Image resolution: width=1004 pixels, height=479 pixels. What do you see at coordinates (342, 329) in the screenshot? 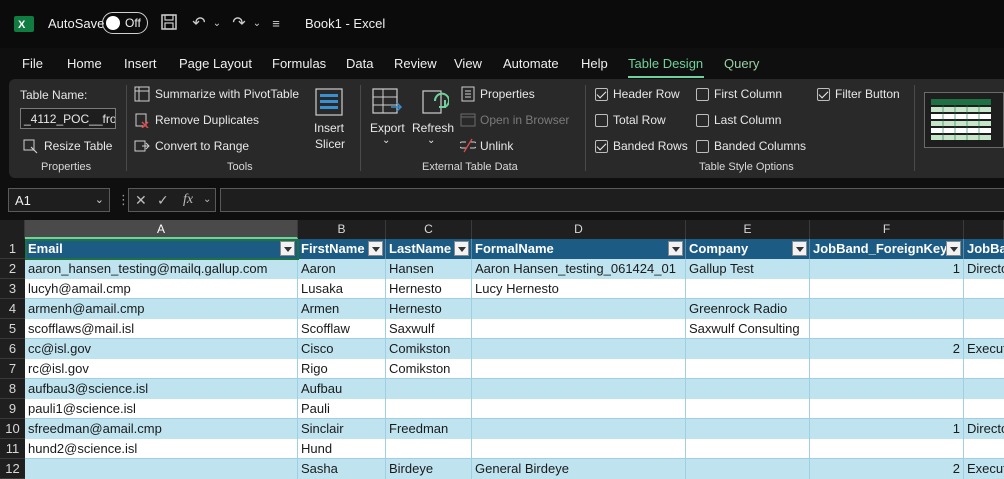
I see `table-cell: Scofflaw` at bounding box center [342, 329].